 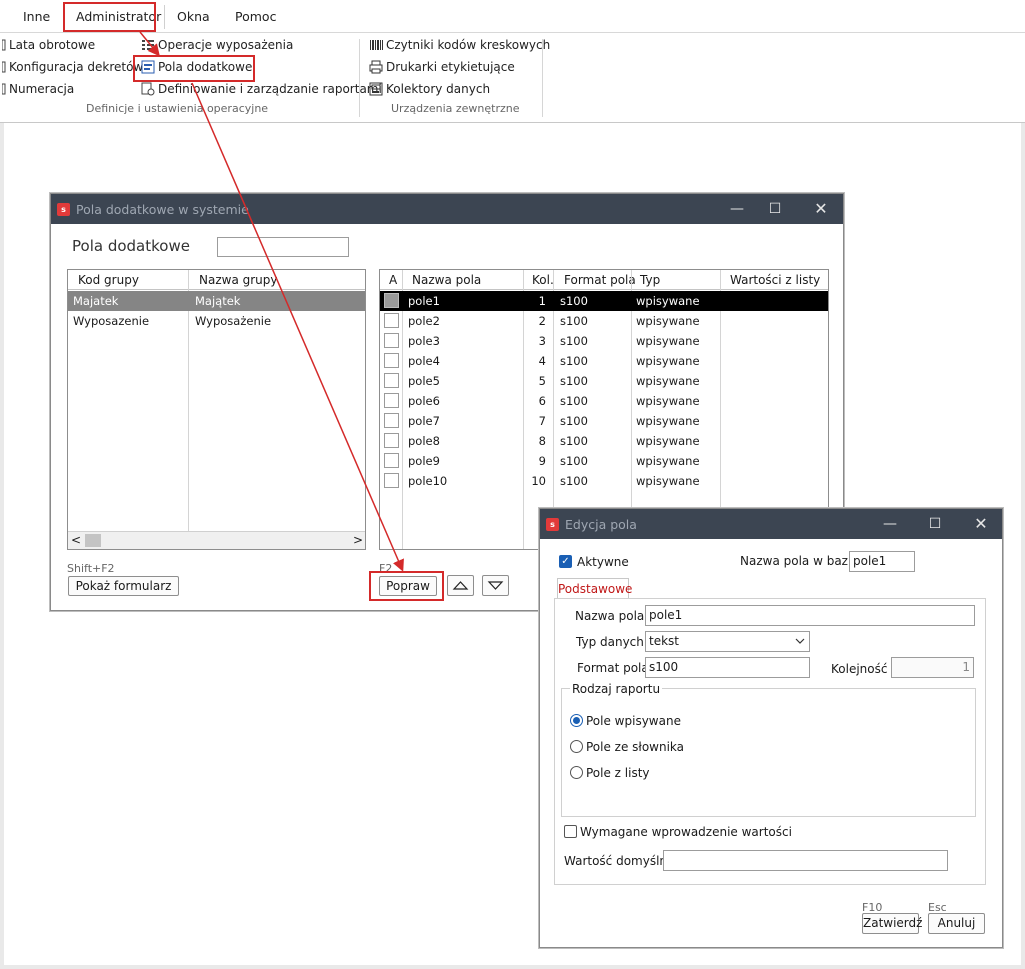 I want to click on annotation-arrows, so click(x=271, y=301).